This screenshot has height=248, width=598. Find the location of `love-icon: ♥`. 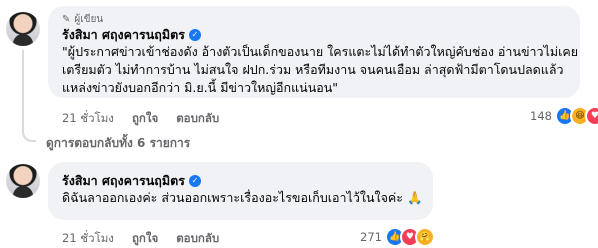

love-icon: ♥ is located at coordinates (591, 116).